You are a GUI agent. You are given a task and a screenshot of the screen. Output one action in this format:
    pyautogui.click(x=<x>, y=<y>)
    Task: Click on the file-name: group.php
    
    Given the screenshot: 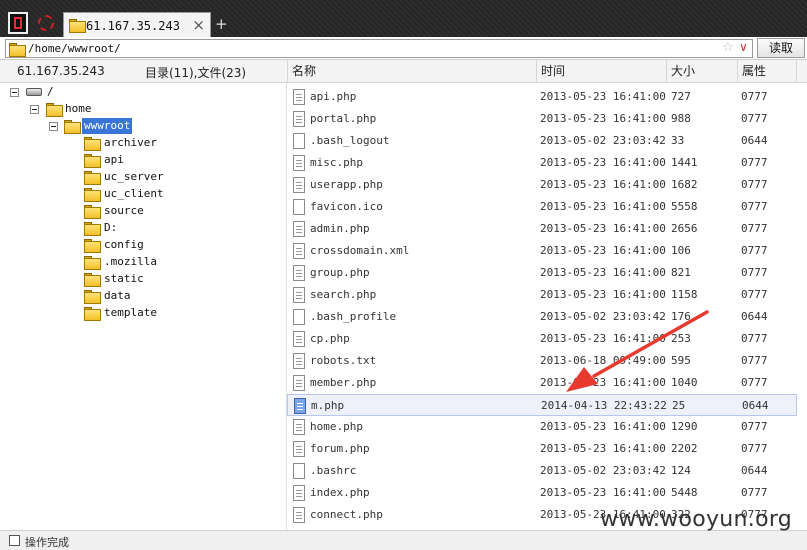 What is the action you would take?
    pyautogui.click(x=340, y=272)
    